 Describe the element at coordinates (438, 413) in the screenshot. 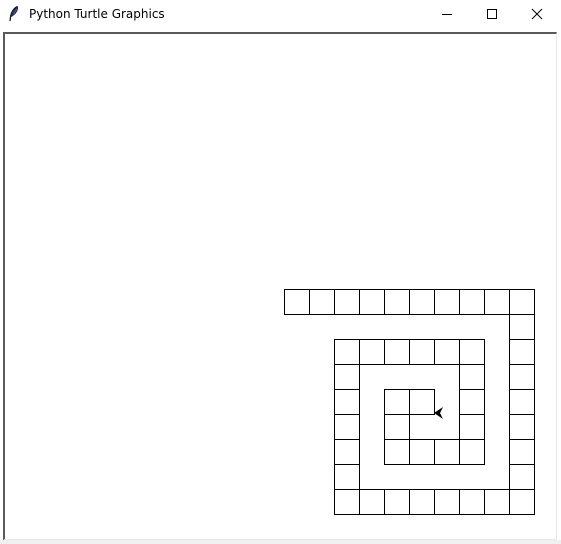

I see `turtle-cursor-icon` at that location.